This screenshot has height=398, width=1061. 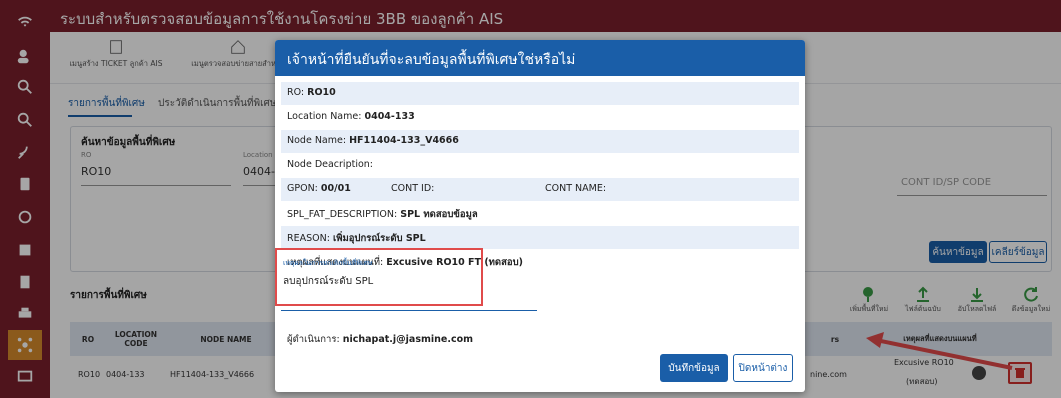 I want to click on info-gpon: GPON: 00/01 CONT ID: CONT NAME:, so click(x=540, y=189).